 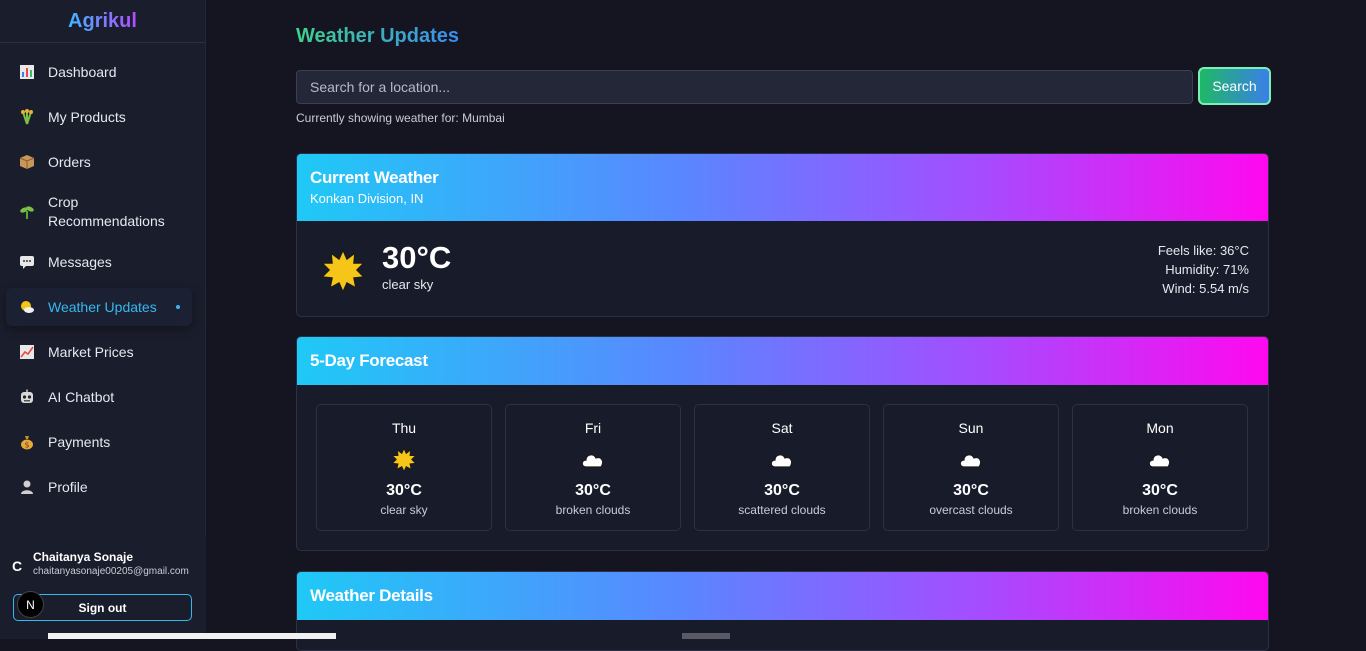 I want to click on sidebar-item-orders: Orders, so click(x=102, y=162).